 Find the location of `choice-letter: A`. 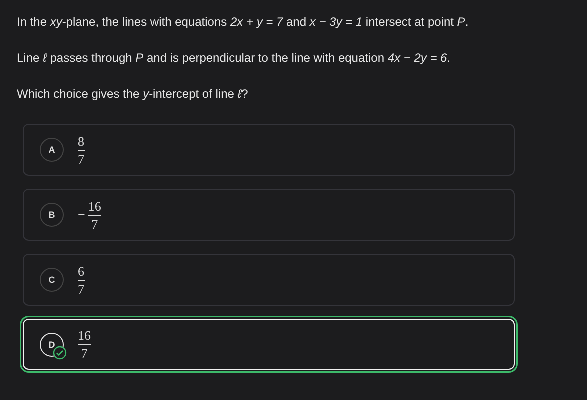

choice-letter: A is located at coordinates (52, 150).